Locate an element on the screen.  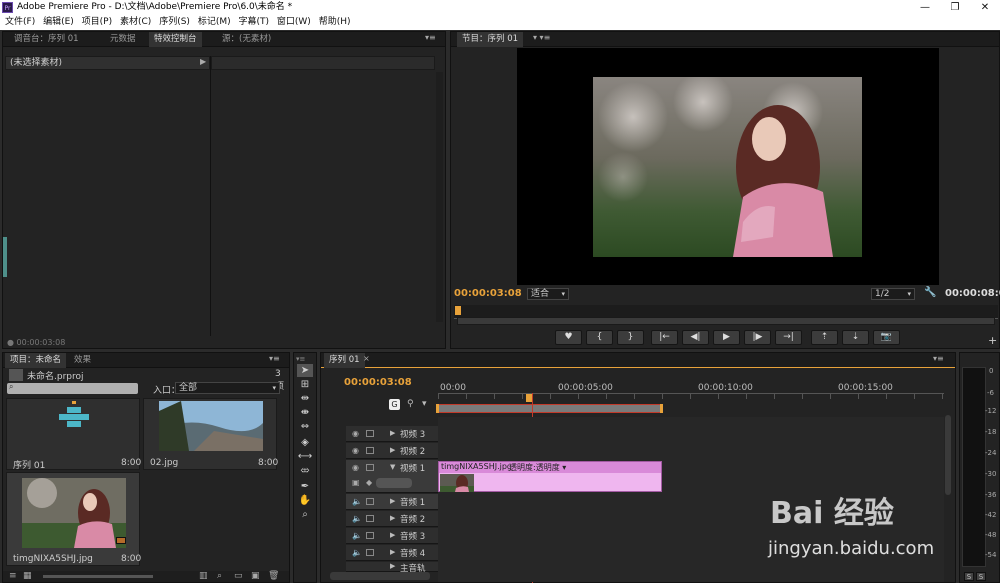
menu-clip: 素材(C) is located at coordinates (133, 22).